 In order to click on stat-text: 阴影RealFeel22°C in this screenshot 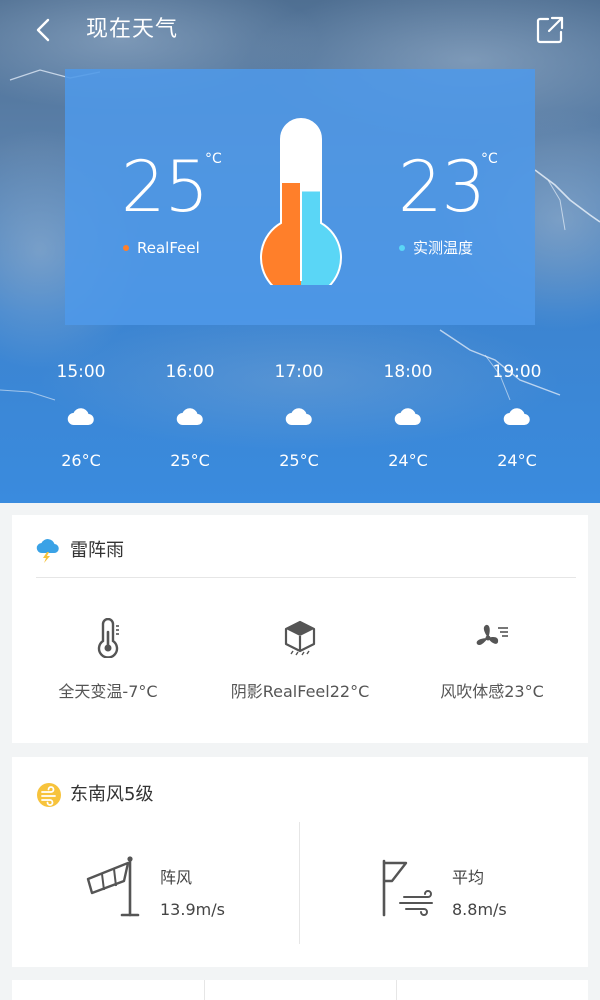, I will do `click(300, 691)`.